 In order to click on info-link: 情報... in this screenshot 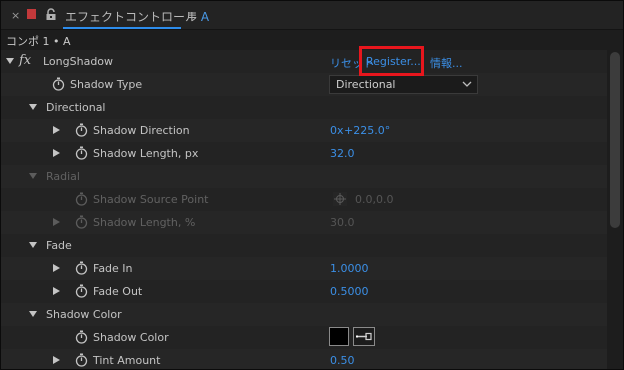, I will do `click(446, 63)`.